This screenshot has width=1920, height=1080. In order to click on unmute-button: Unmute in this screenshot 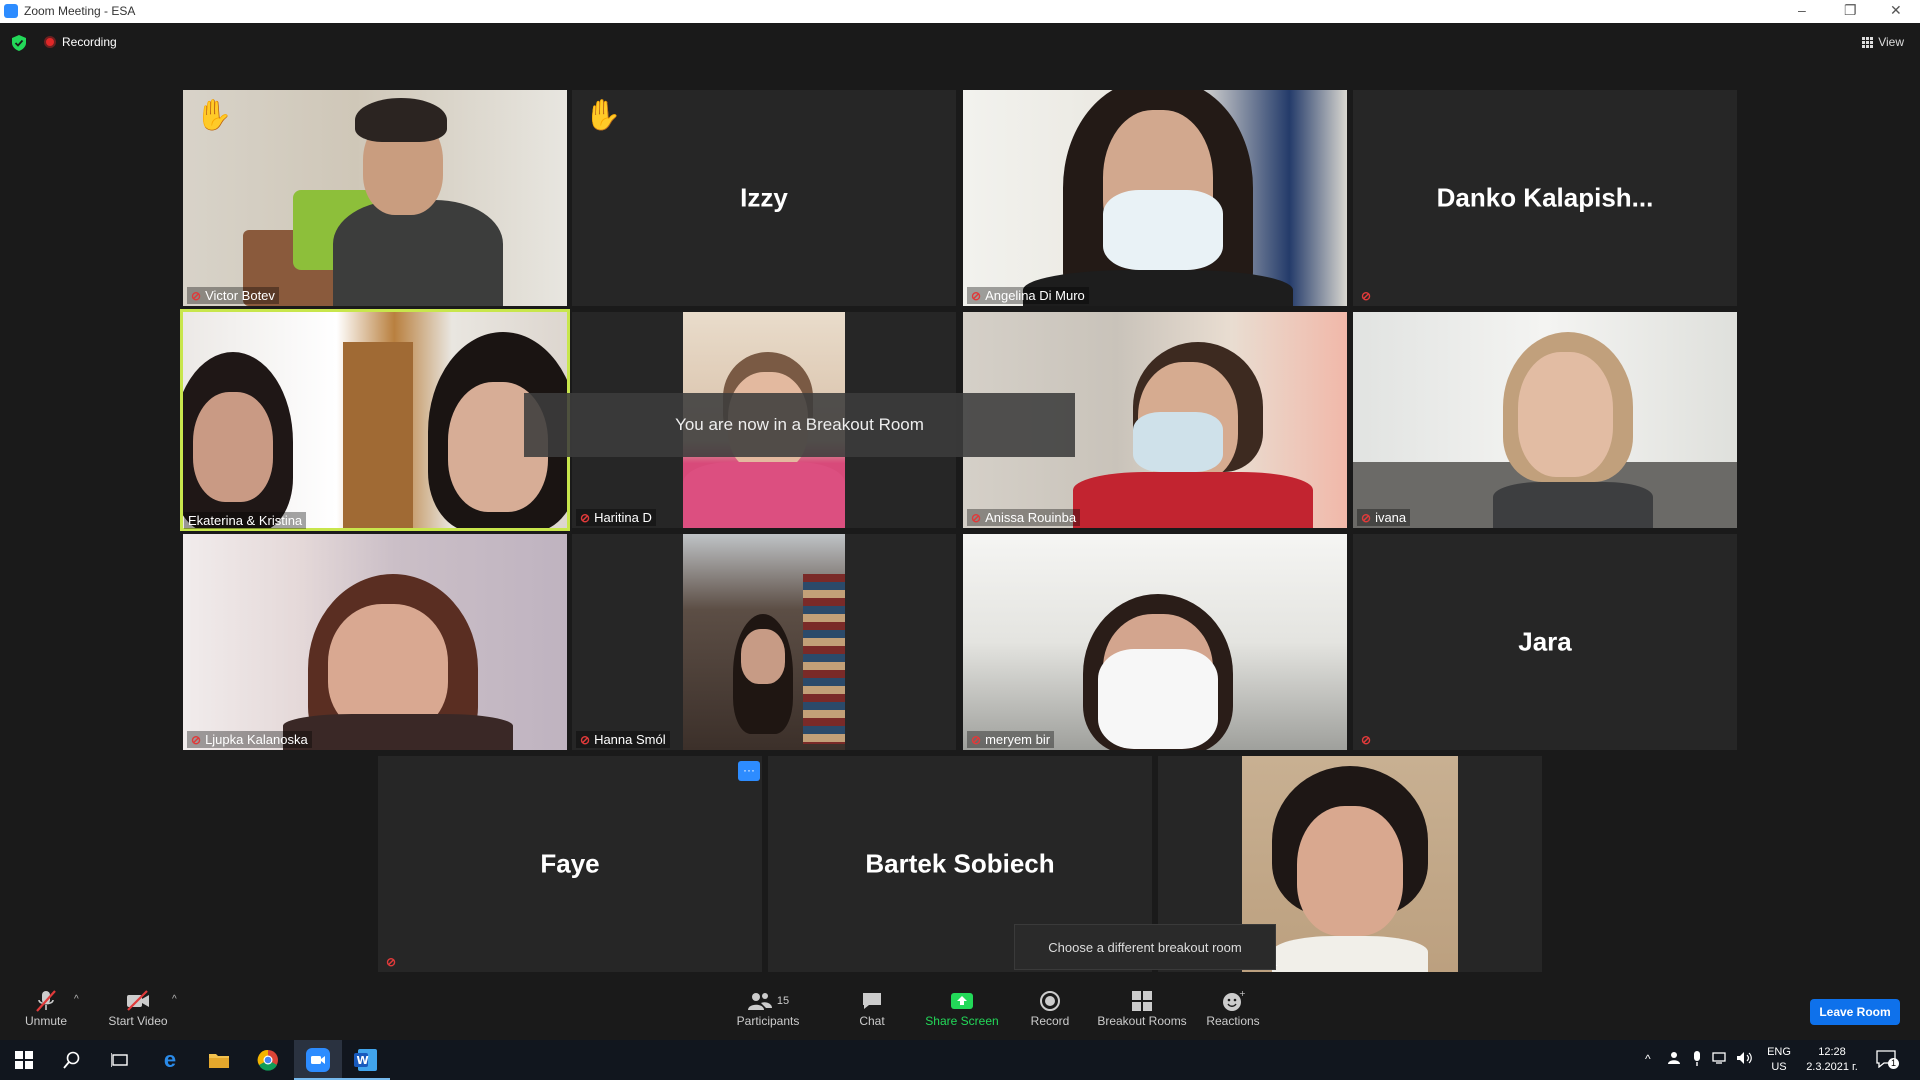, I will do `click(46, 1008)`.